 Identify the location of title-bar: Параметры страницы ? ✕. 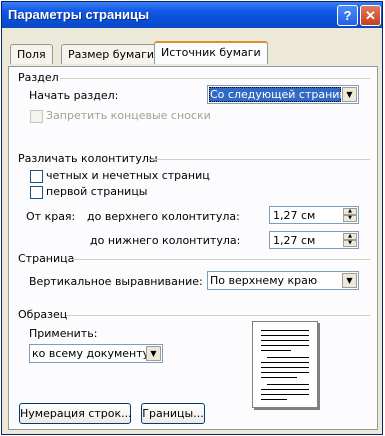
(192, 15).